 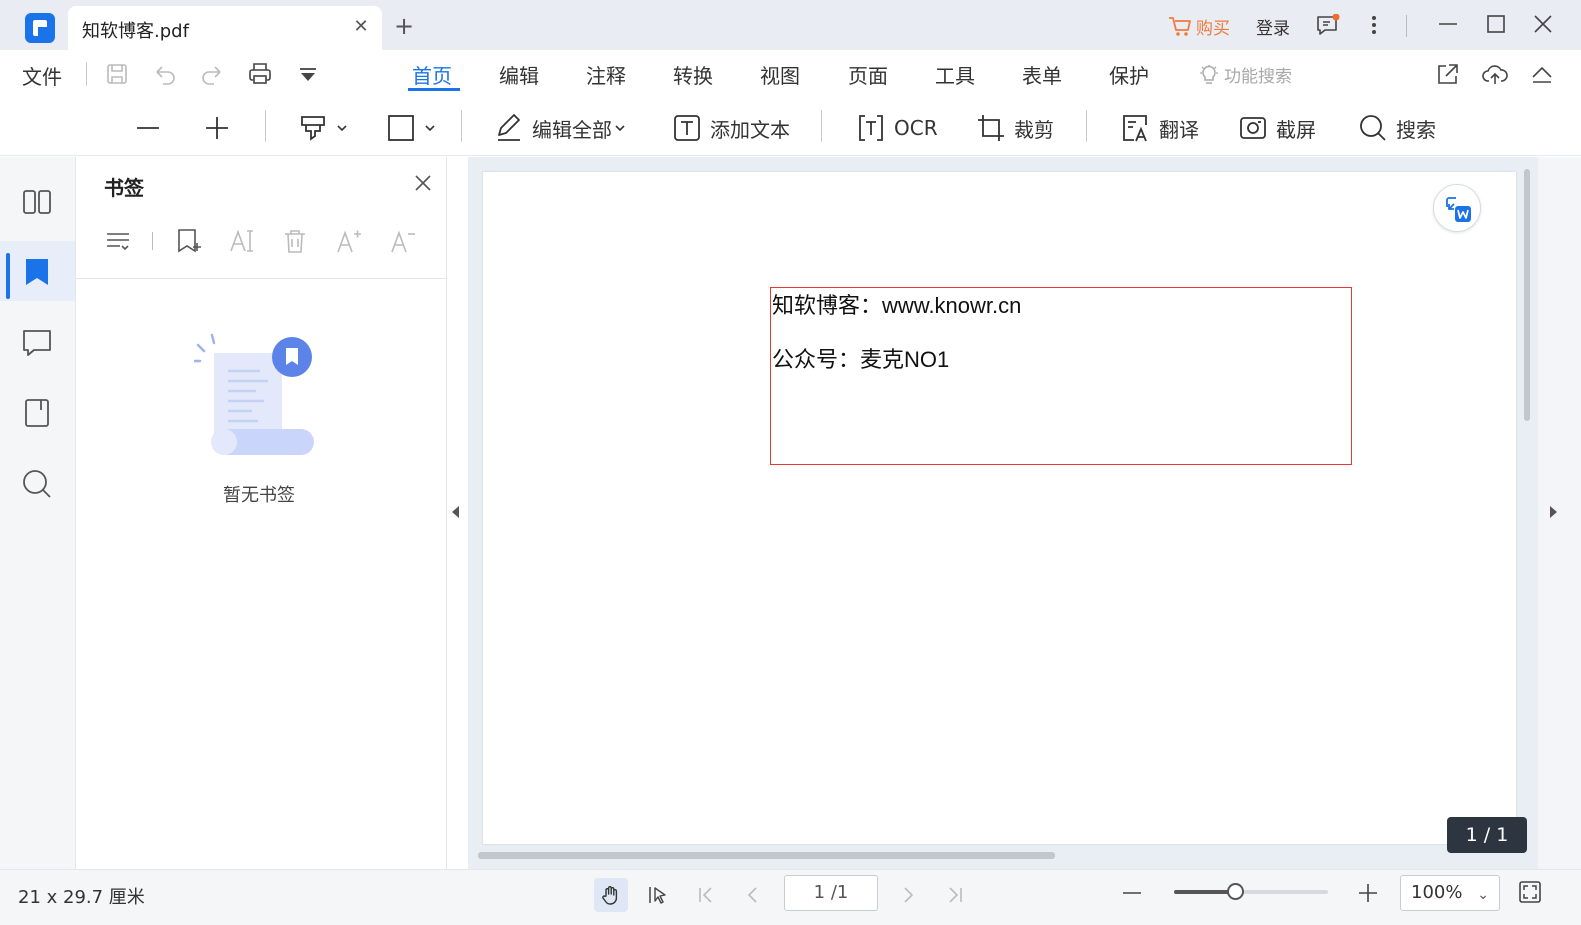 I want to click on select-tool-button, so click(x=658, y=895).